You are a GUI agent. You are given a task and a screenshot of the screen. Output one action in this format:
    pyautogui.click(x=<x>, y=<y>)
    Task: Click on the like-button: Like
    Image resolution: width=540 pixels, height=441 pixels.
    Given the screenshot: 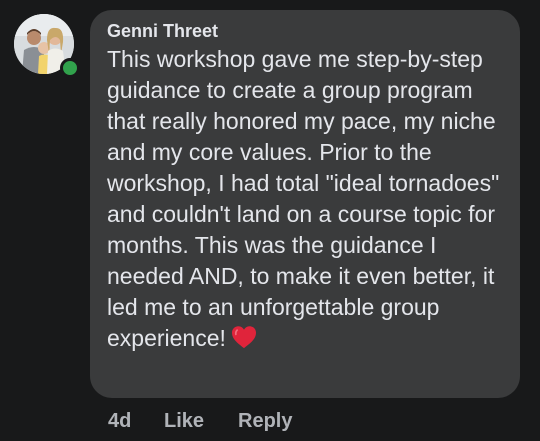 What is the action you would take?
    pyautogui.click(x=201, y=421)
    